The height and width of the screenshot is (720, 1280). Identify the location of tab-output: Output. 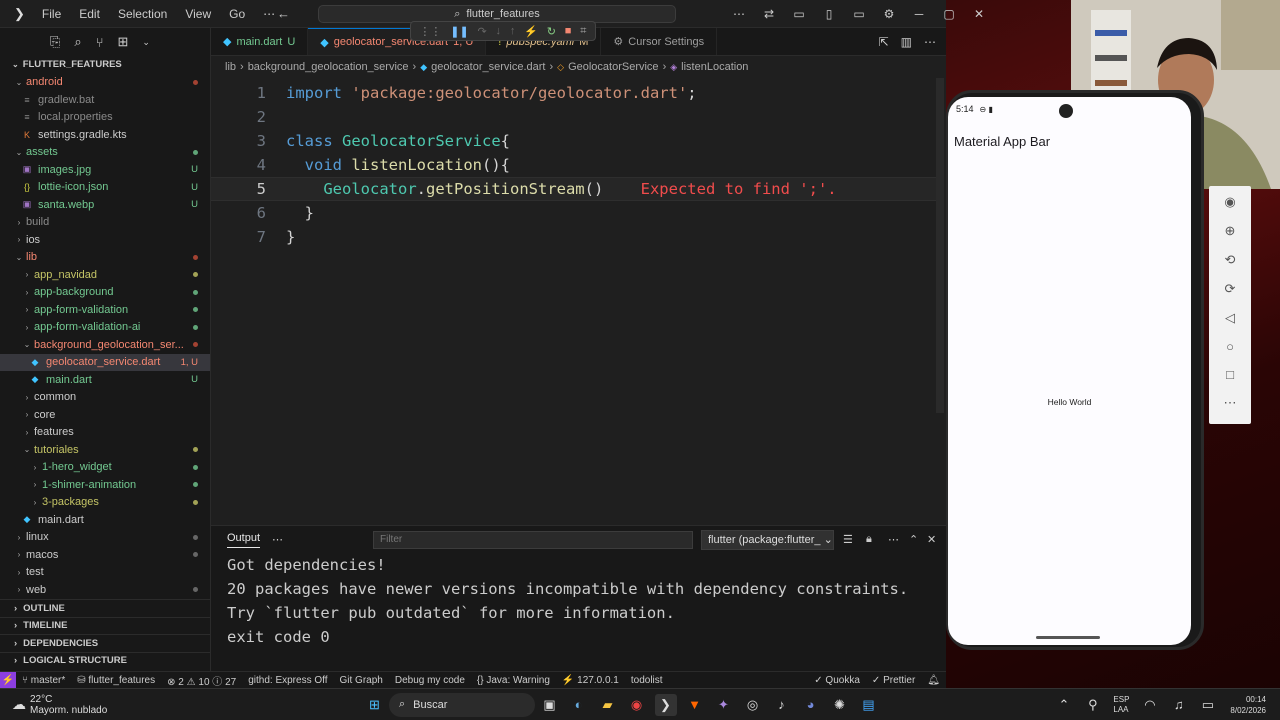
(244, 540).